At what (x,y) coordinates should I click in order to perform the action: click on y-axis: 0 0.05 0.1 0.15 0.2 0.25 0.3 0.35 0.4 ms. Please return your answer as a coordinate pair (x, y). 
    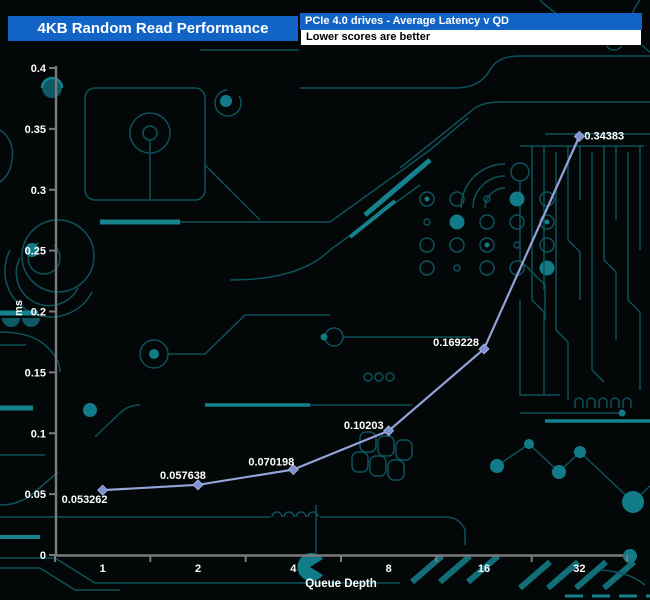
    Looking at the image, I should click on (35, 312).